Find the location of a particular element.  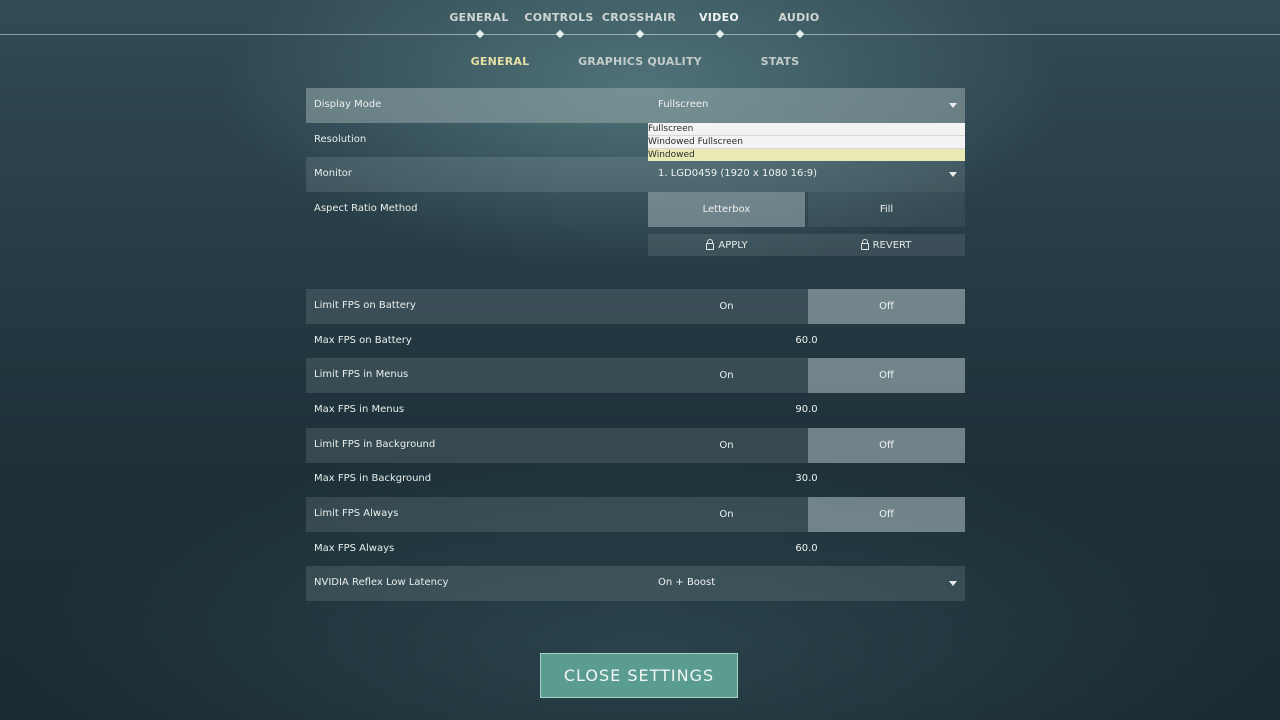

limit-fps-battery-off: Off is located at coordinates (886, 306).